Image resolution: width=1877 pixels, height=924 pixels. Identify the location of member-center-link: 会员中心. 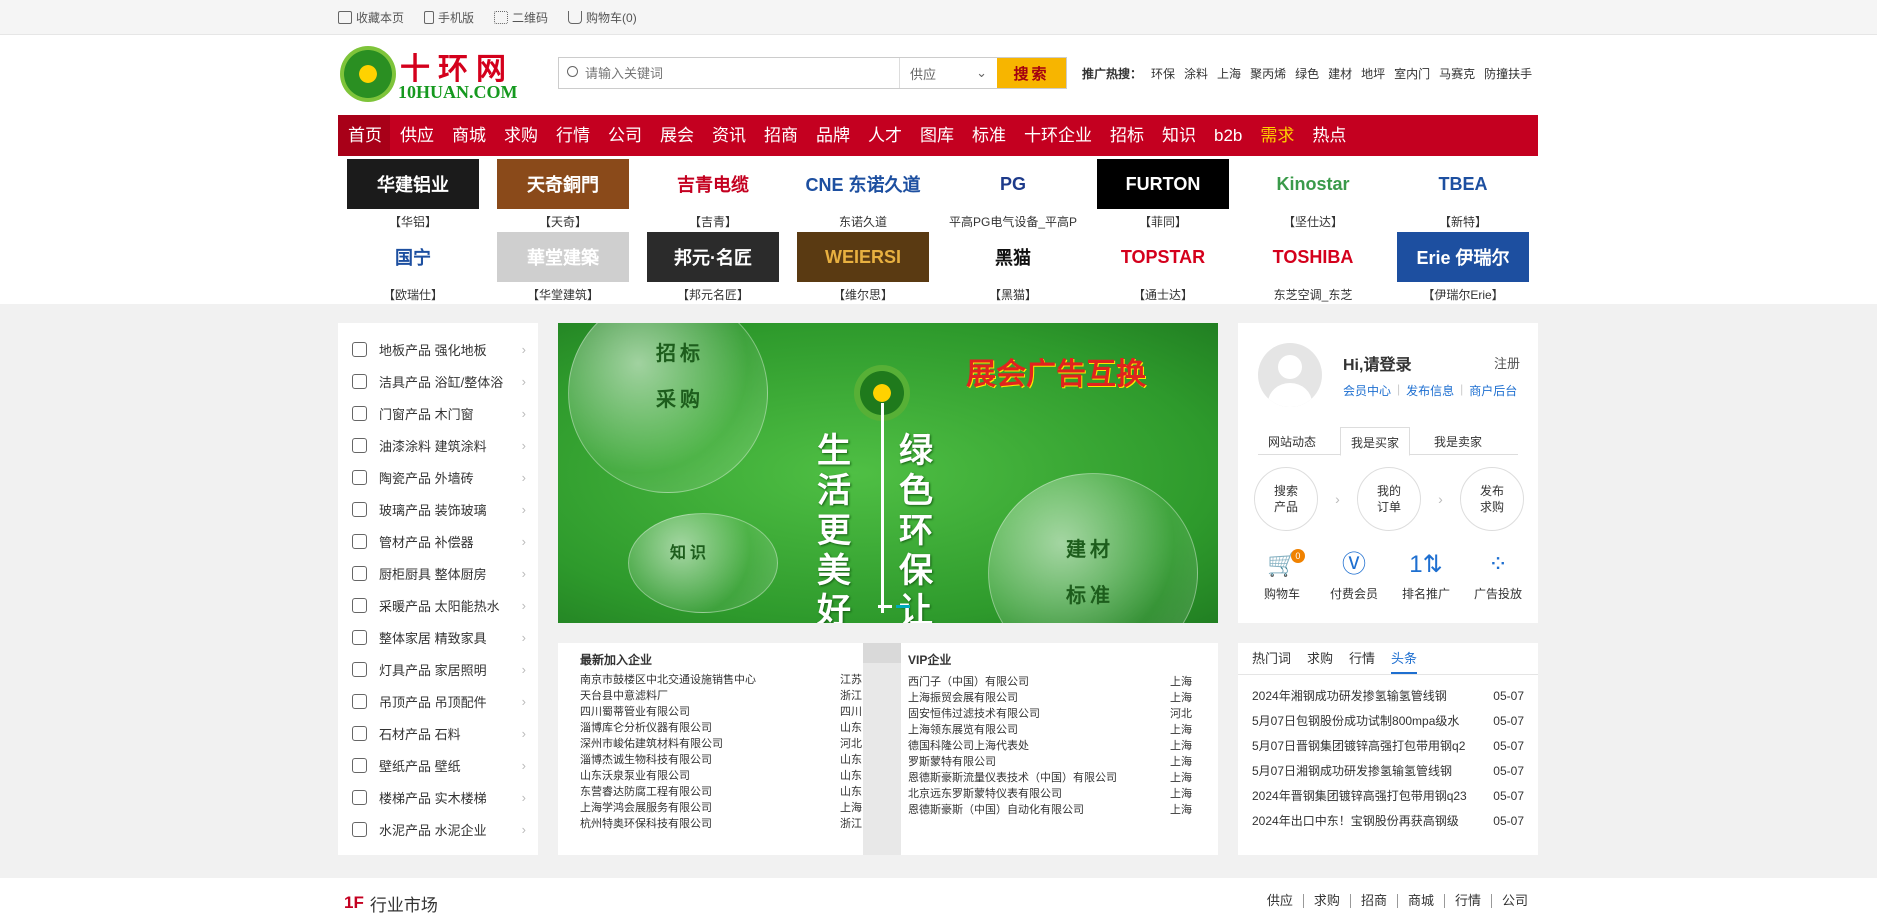
(1367, 390).